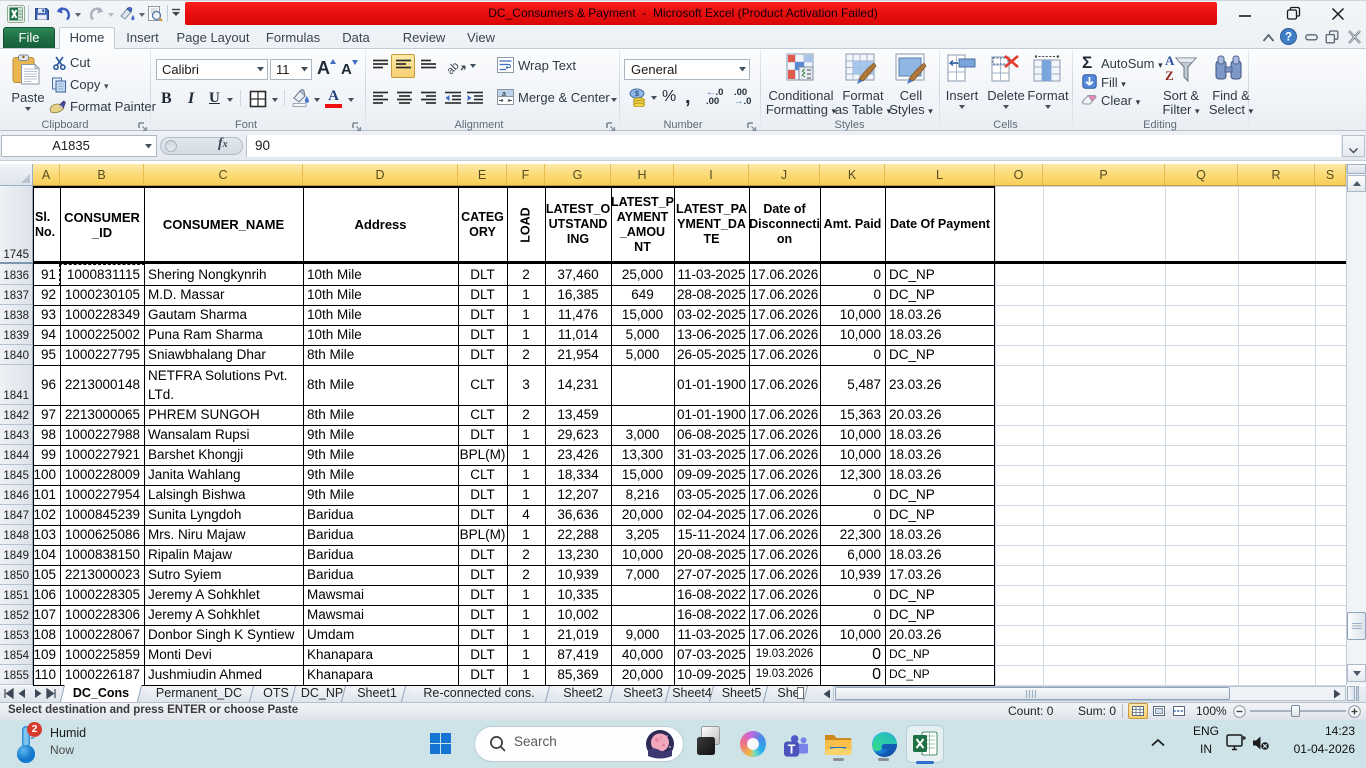  I want to click on svg-text: Z, so click(1169, 75).